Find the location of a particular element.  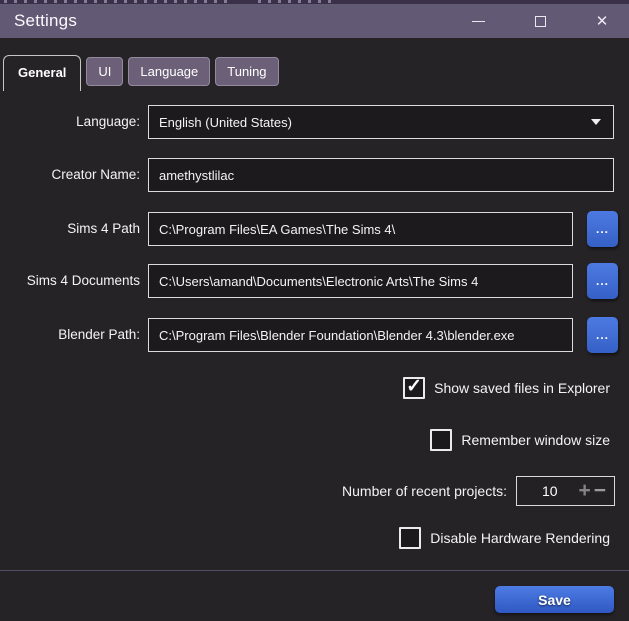

window-title: Settings is located at coordinates (46, 20).